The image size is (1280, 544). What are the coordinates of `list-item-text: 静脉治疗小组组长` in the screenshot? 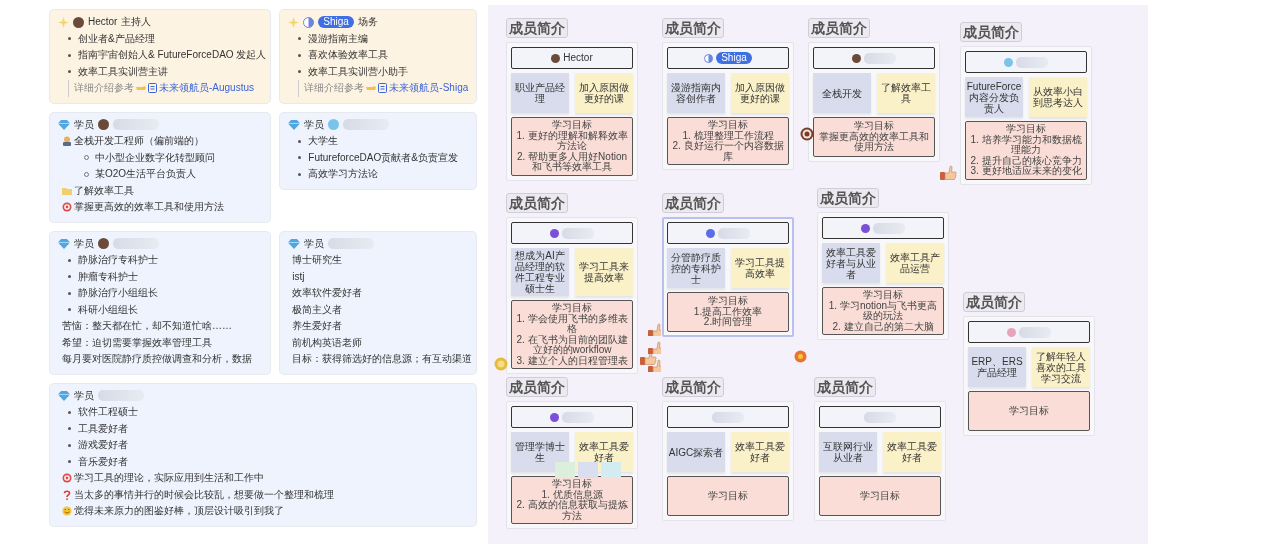 It's located at (118, 293).